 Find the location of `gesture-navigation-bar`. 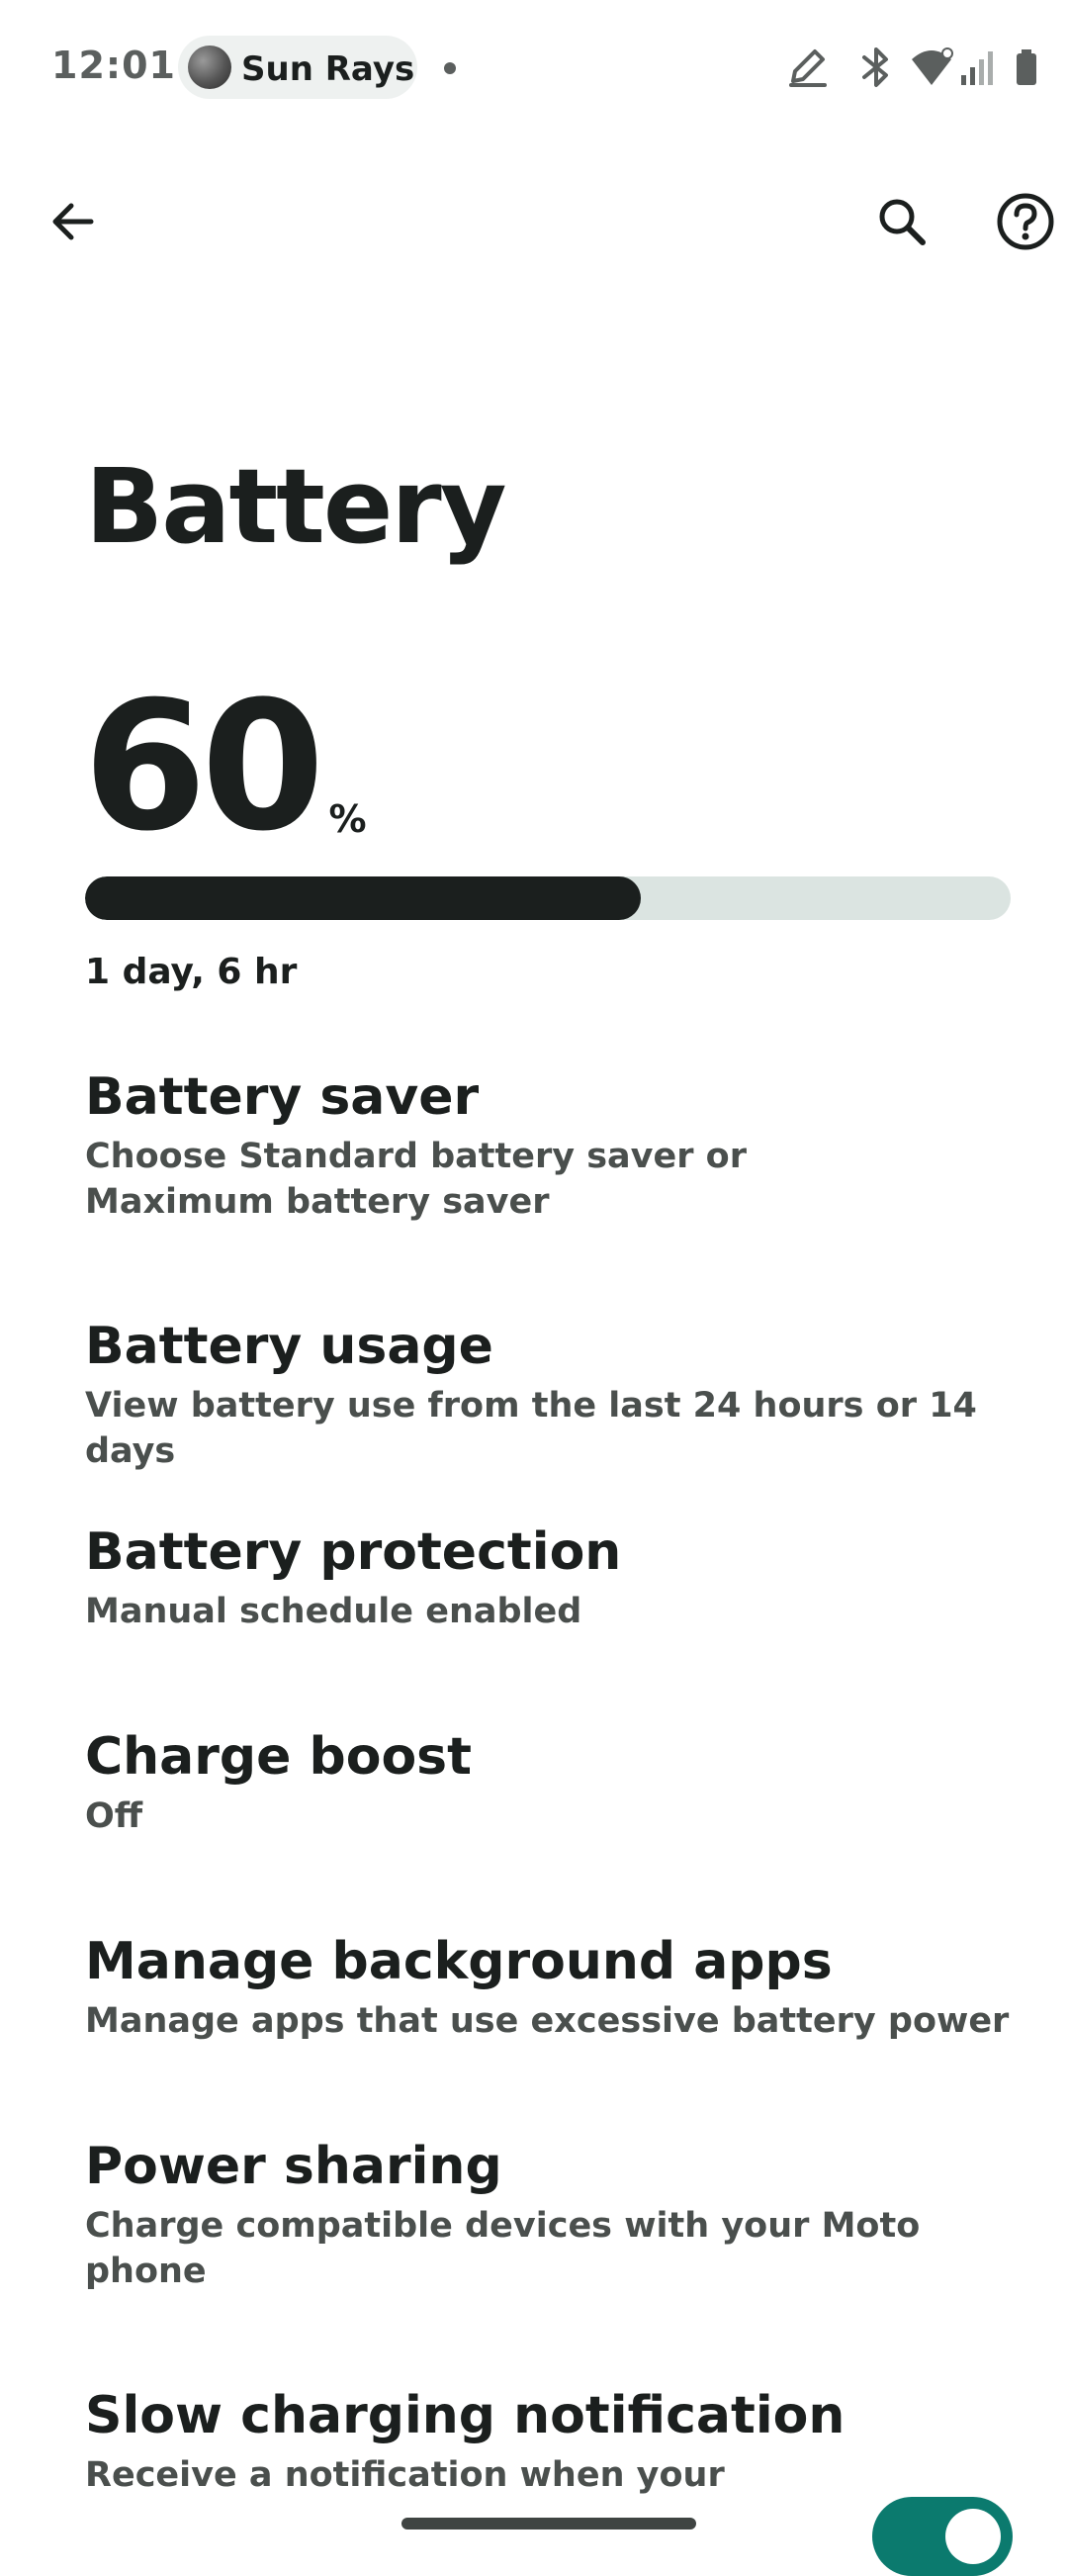

gesture-navigation-bar is located at coordinates (548, 2524).